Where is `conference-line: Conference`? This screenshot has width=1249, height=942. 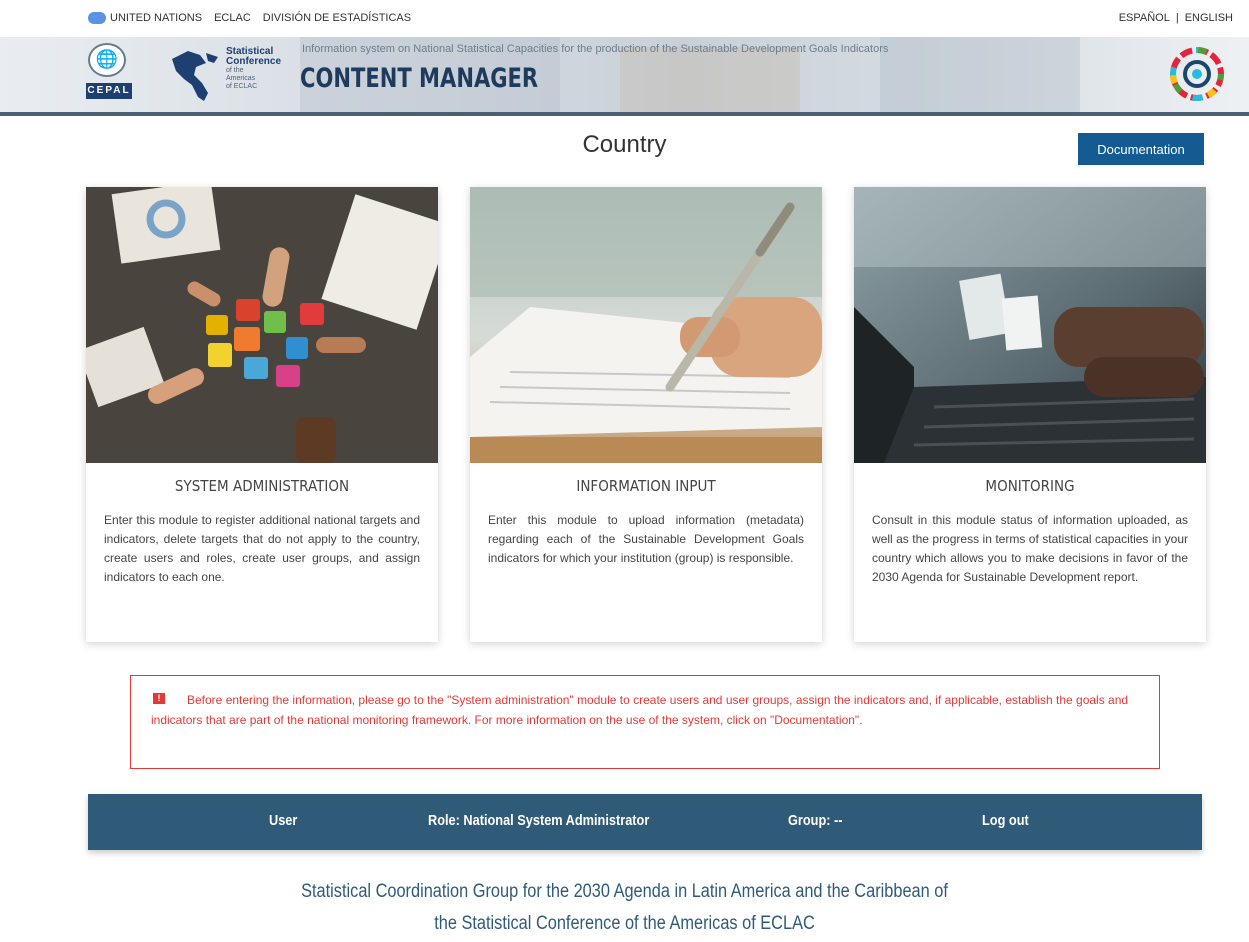 conference-line: Conference is located at coordinates (254, 61).